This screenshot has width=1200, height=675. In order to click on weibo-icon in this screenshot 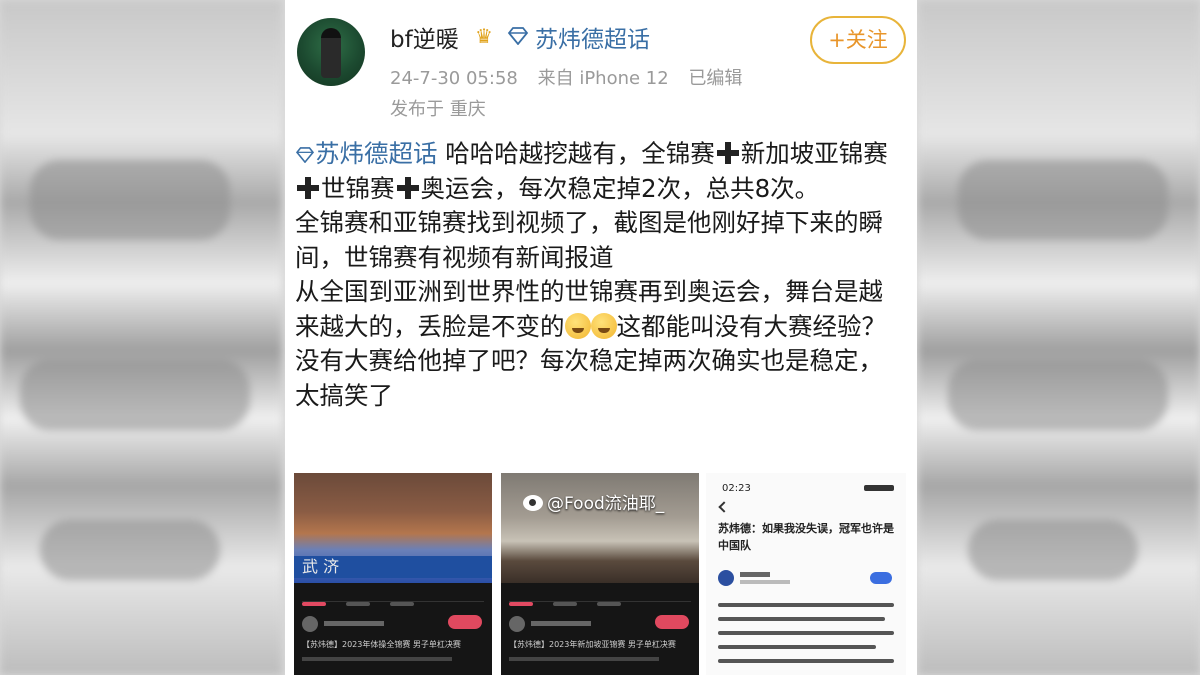, I will do `click(533, 503)`.